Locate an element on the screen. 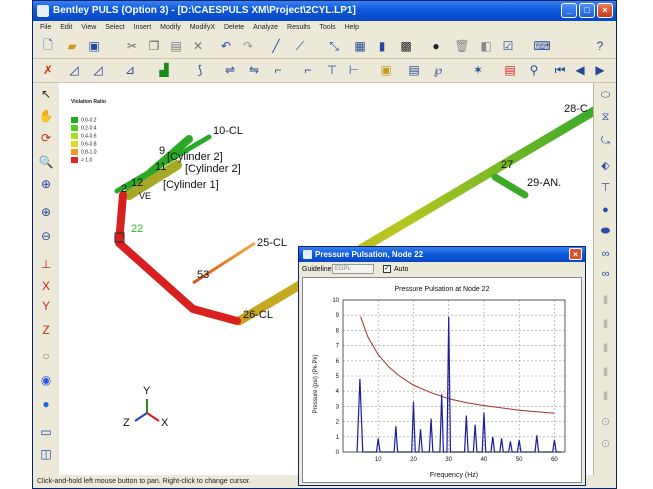 Image resolution: width=653 pixels, height=489 pixels. support-icon: ▣ is located at coordinates (386, 70).